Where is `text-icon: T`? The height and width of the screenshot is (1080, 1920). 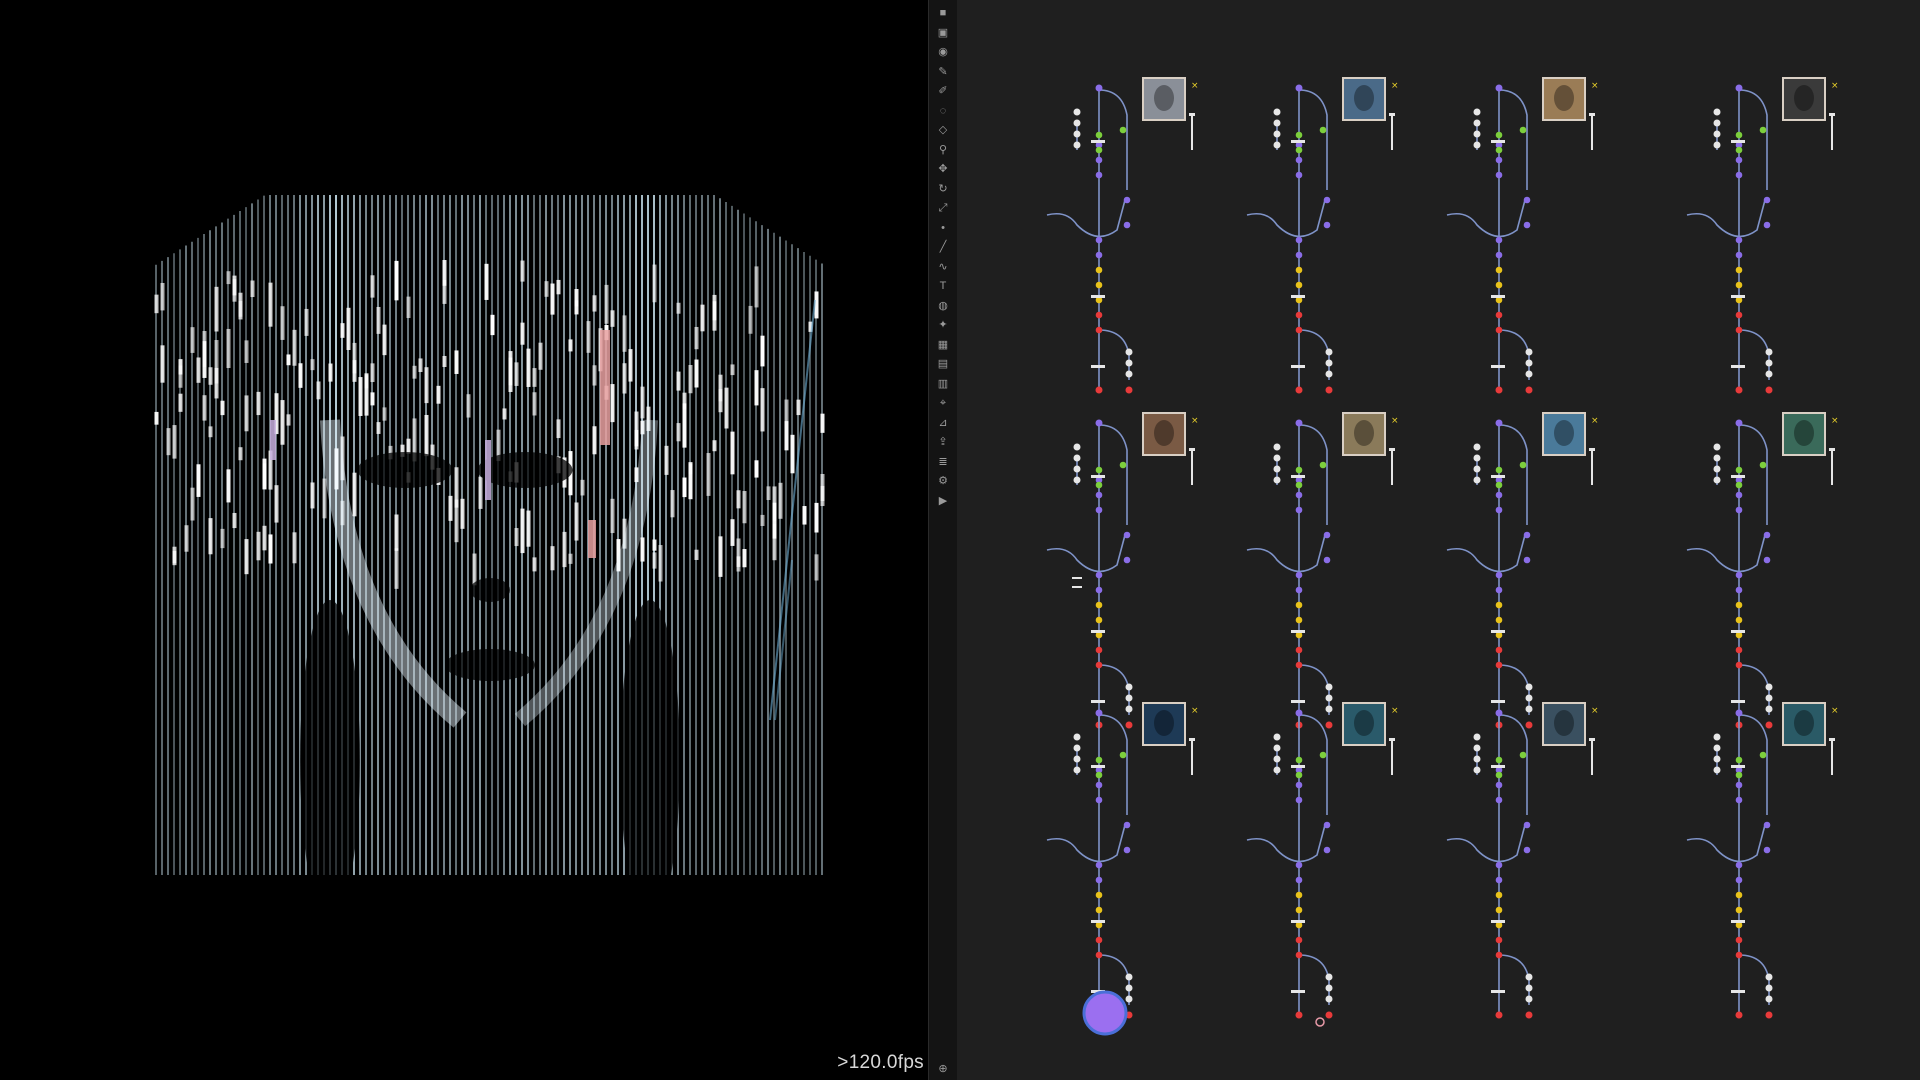 text-icon: T is located at coordinates (943, 286).